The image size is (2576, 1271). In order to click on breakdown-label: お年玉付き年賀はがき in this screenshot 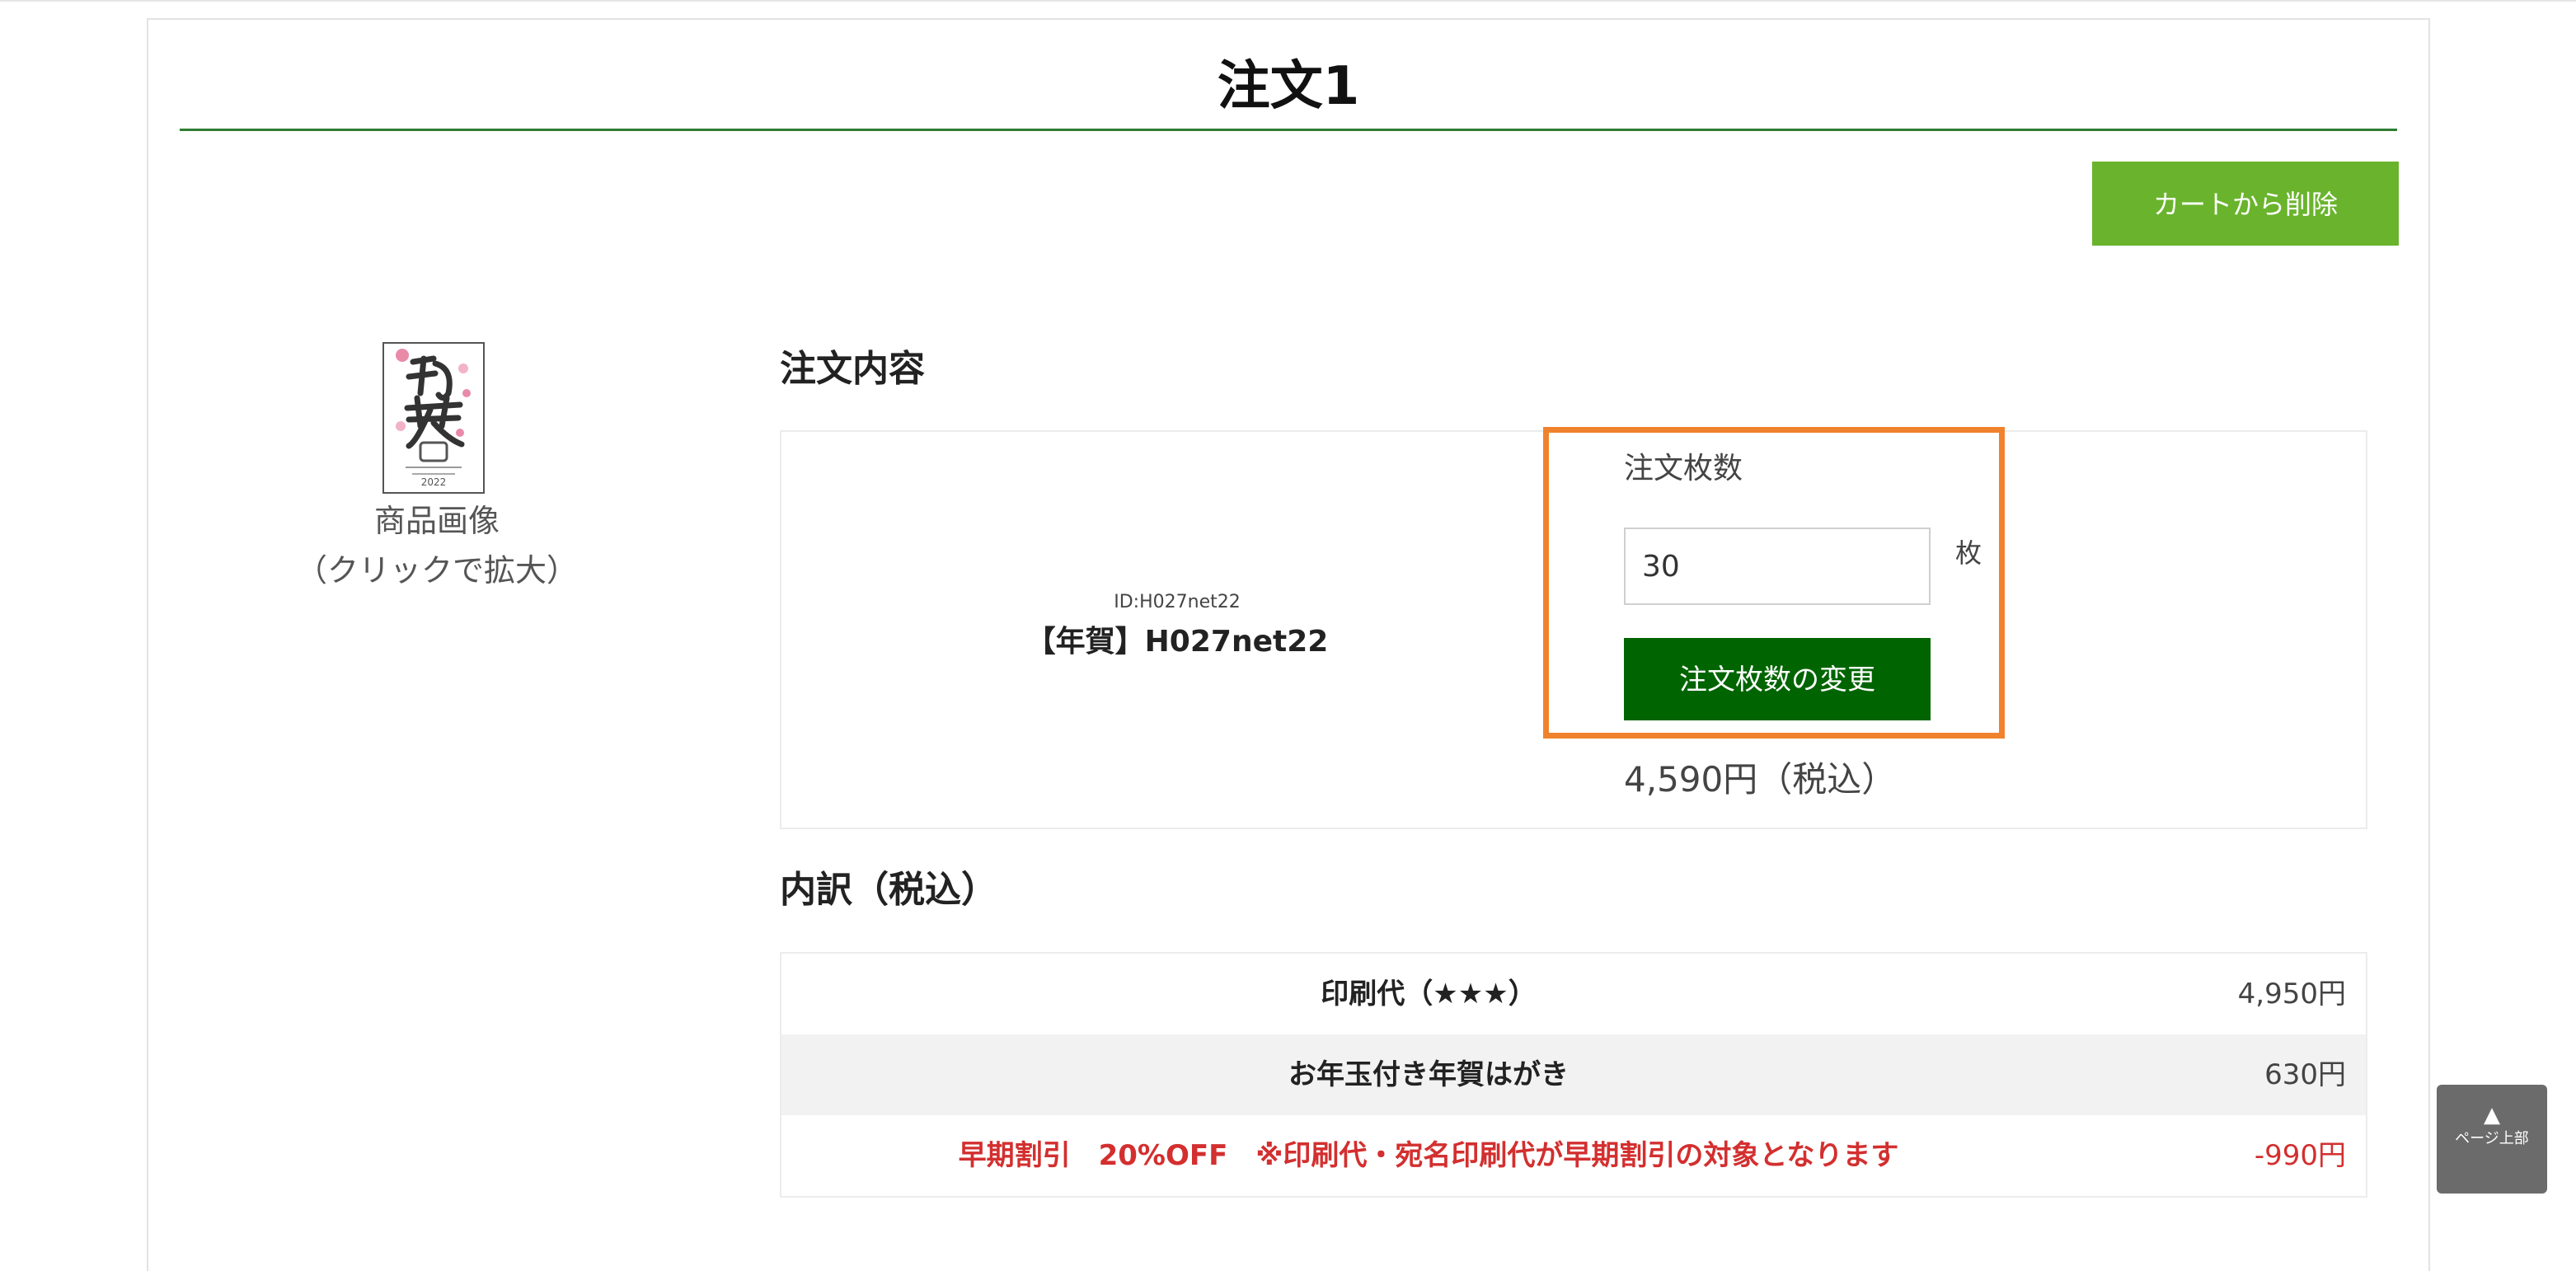, I will do `click(1428, 1074)`.